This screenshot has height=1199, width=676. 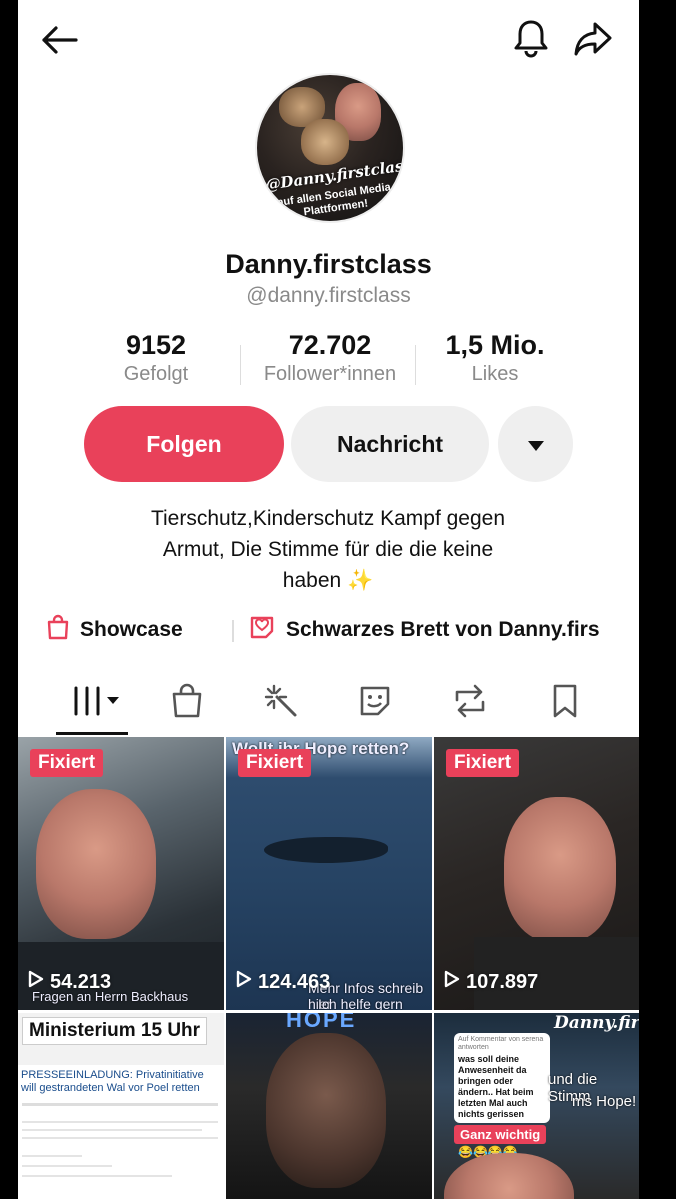 I want to click on bio-line: Armut, Die Stimme für die die keine, so click(x=328, y=549).